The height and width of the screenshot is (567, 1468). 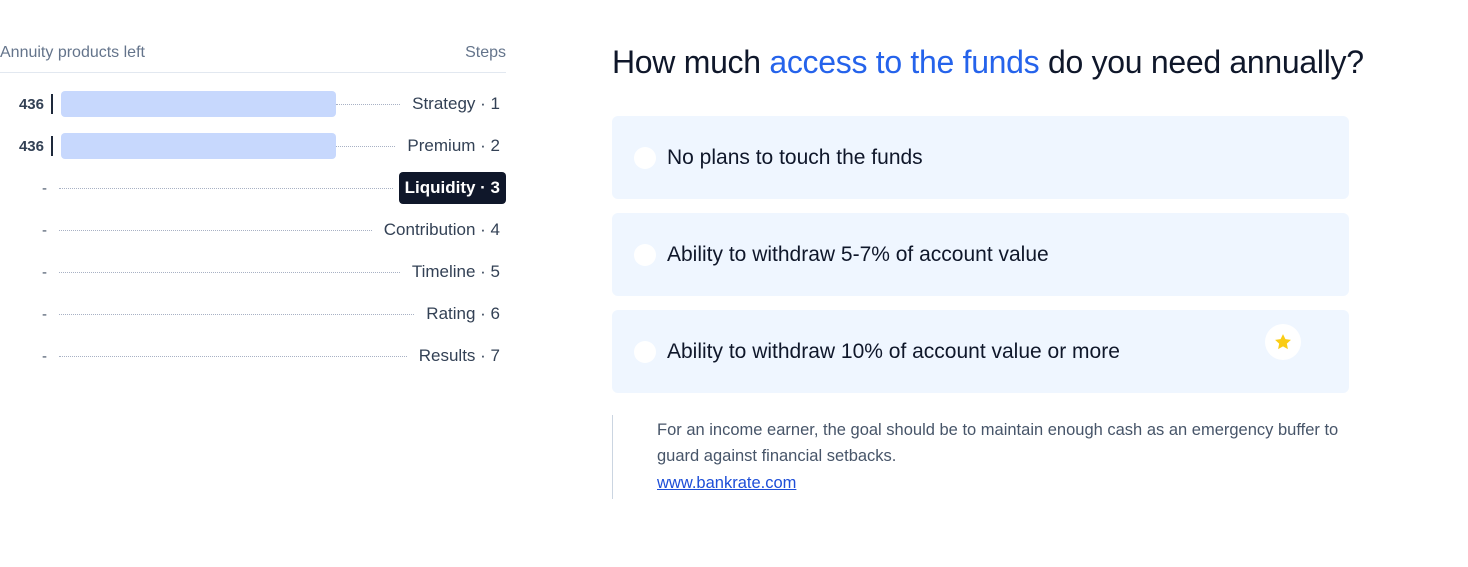 I want to click on step-label-timeline: Timeline · 5, so click(x=456, y=272).